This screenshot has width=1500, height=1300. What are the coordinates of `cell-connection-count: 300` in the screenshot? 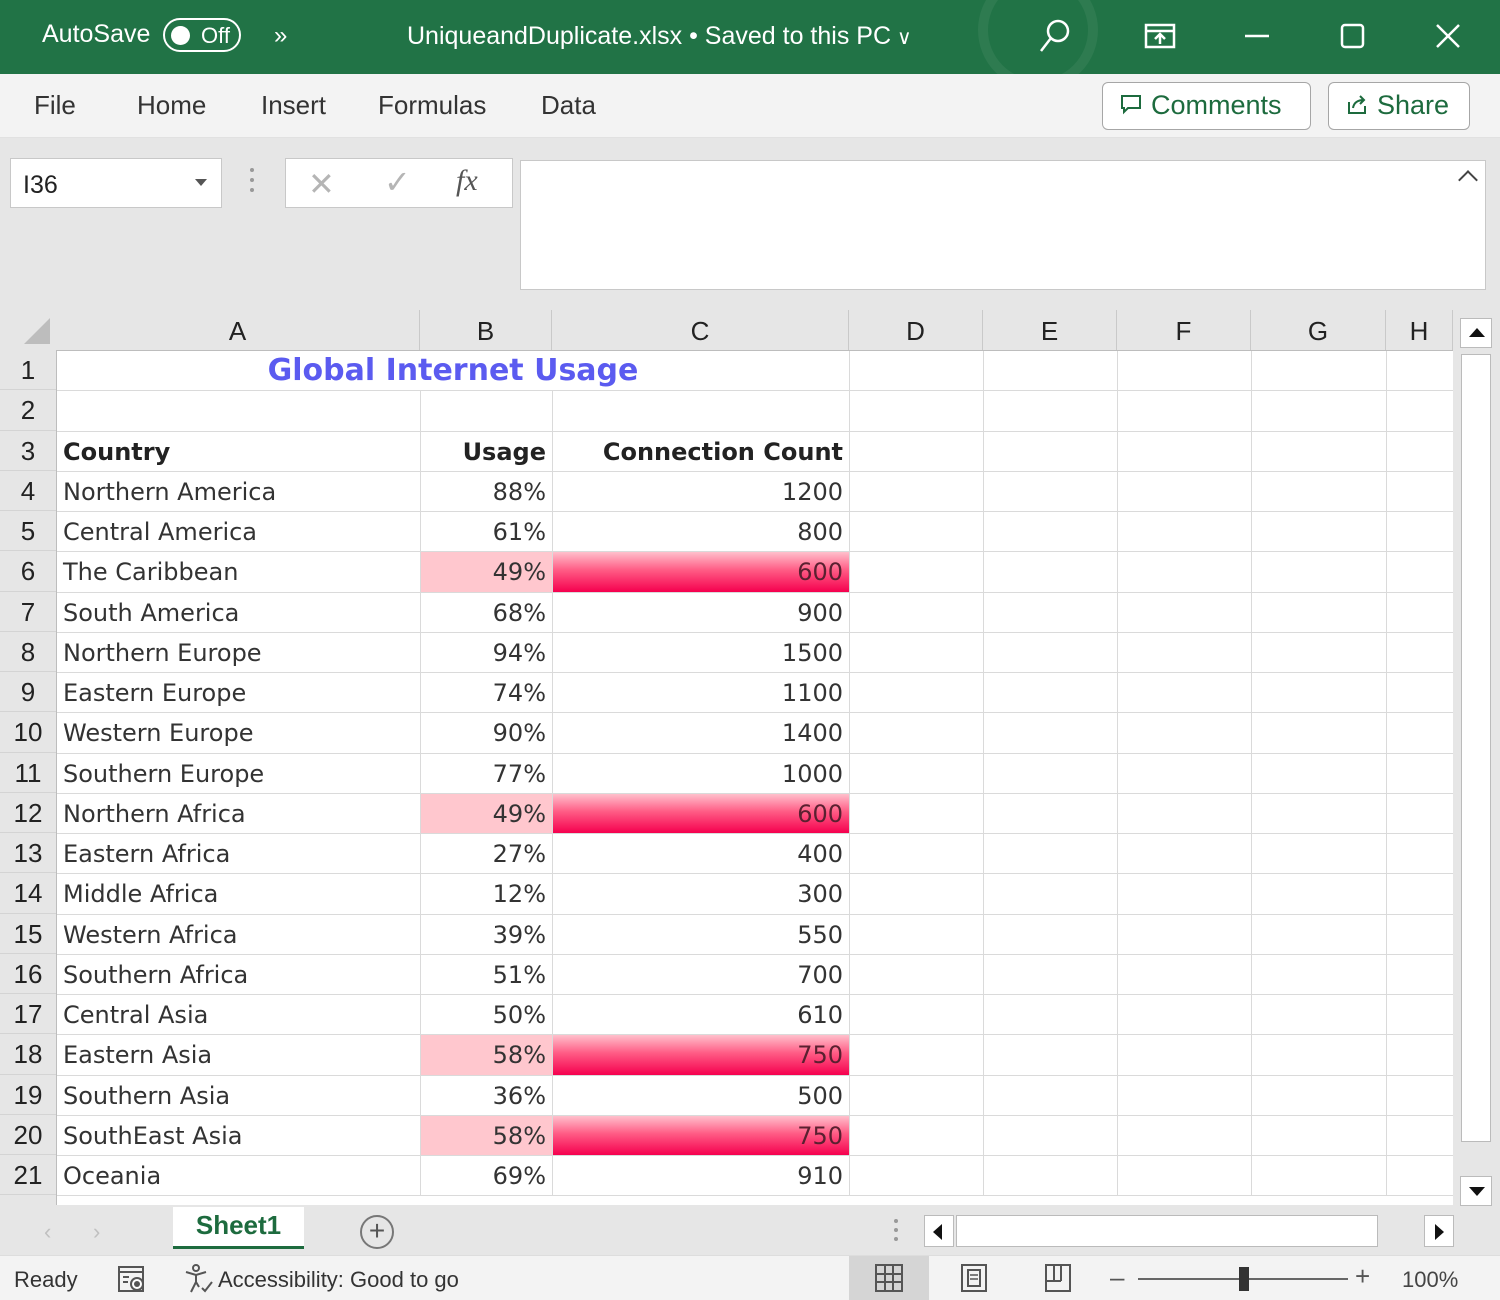 It's located at (701, 894).